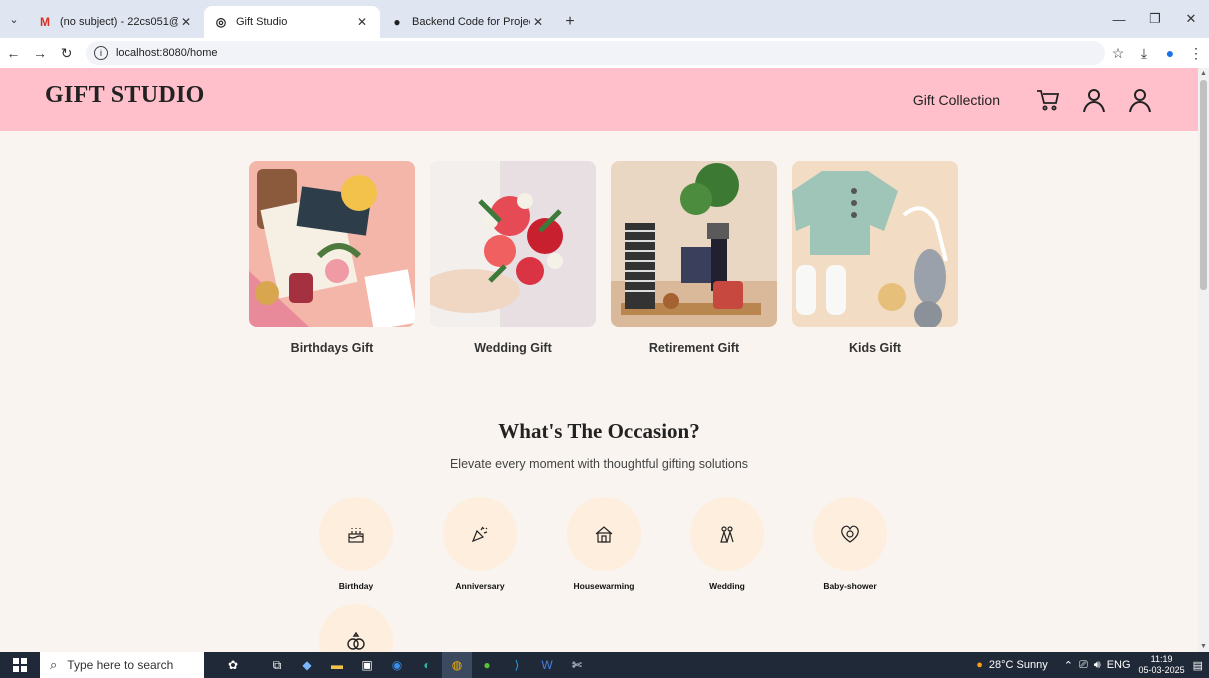  What do you see at coordinates (513, 244) in the screenshot?
I see `wedding-gift-image` at bounding box center [513, 244].